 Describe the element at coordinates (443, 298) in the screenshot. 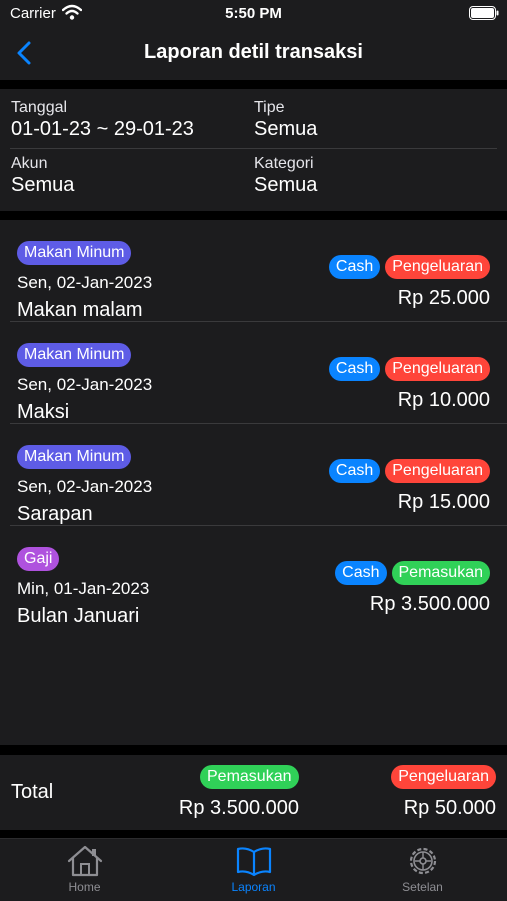

I see `transaction-amount: Rp 25.000` at that location.